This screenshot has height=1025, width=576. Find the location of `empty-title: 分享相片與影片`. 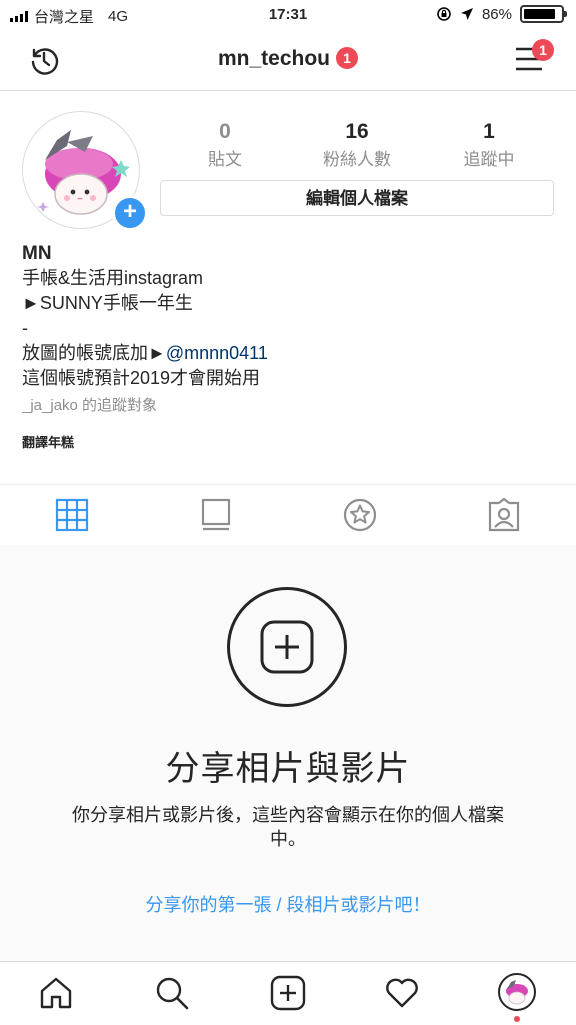

empty-title: 分享相片與影片 is located at coordinates (288, 769).